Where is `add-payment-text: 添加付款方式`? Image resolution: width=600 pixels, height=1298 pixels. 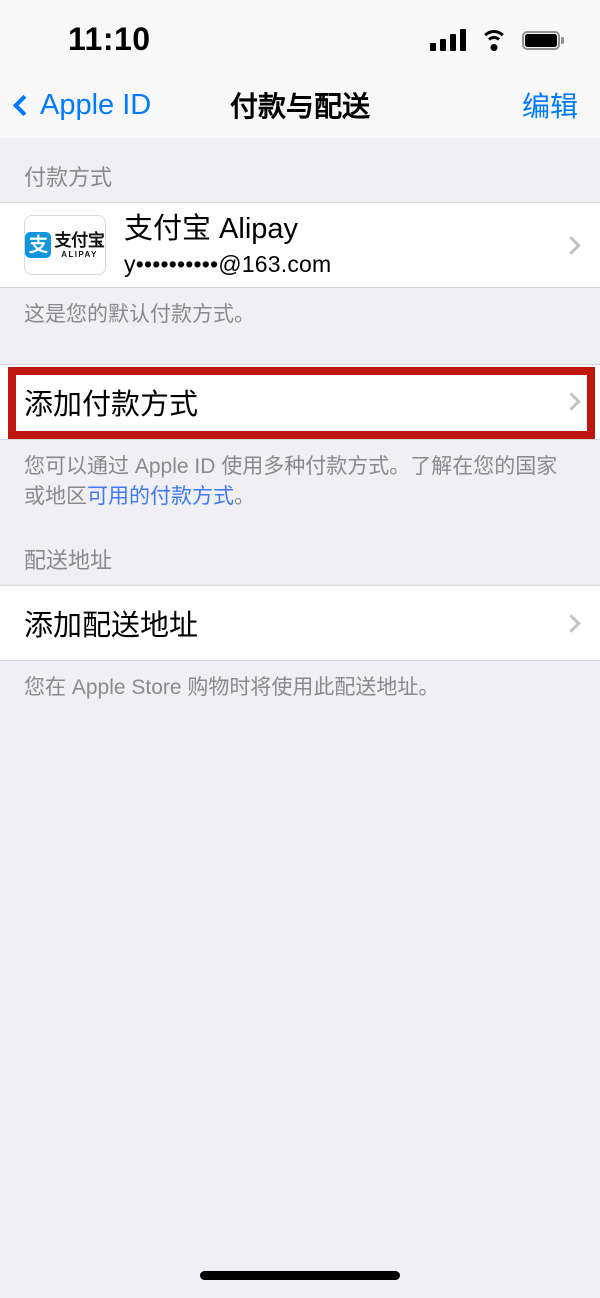 add-payment-text: 添加付款方式 is located at coordinates (287, 402).